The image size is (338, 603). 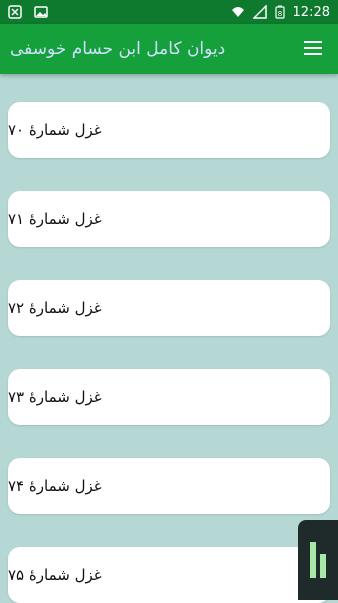 I want to click on wifi-icon, so click(x=237, y=12).